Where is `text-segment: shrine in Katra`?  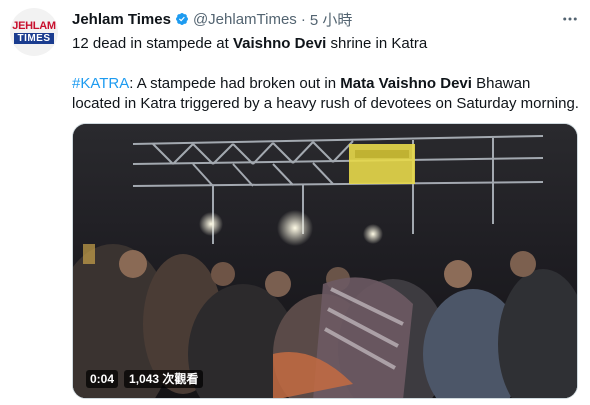
text-segment: shrine in Katra is located at coordinates (377, 43).